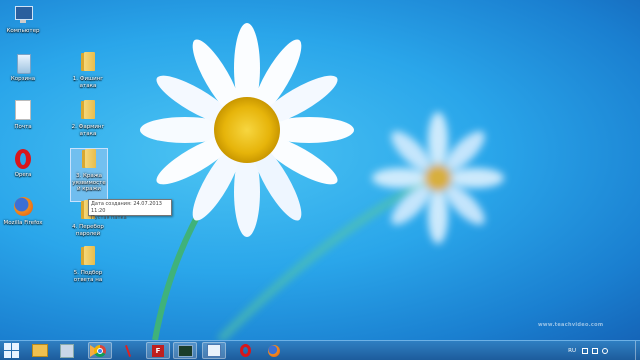 This screenshot has height=360, width=640. I want to click on desktop-icon-mail: Почта, so click(23, 115).